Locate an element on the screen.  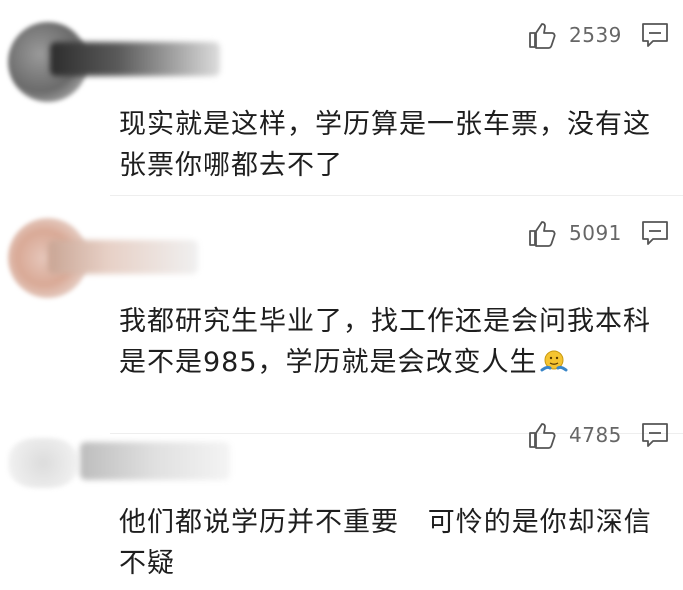
comment-text: 现实就是这样，学历算是一张车票，没有这张票你哪都去不了 is located at coordinates (385, 145).